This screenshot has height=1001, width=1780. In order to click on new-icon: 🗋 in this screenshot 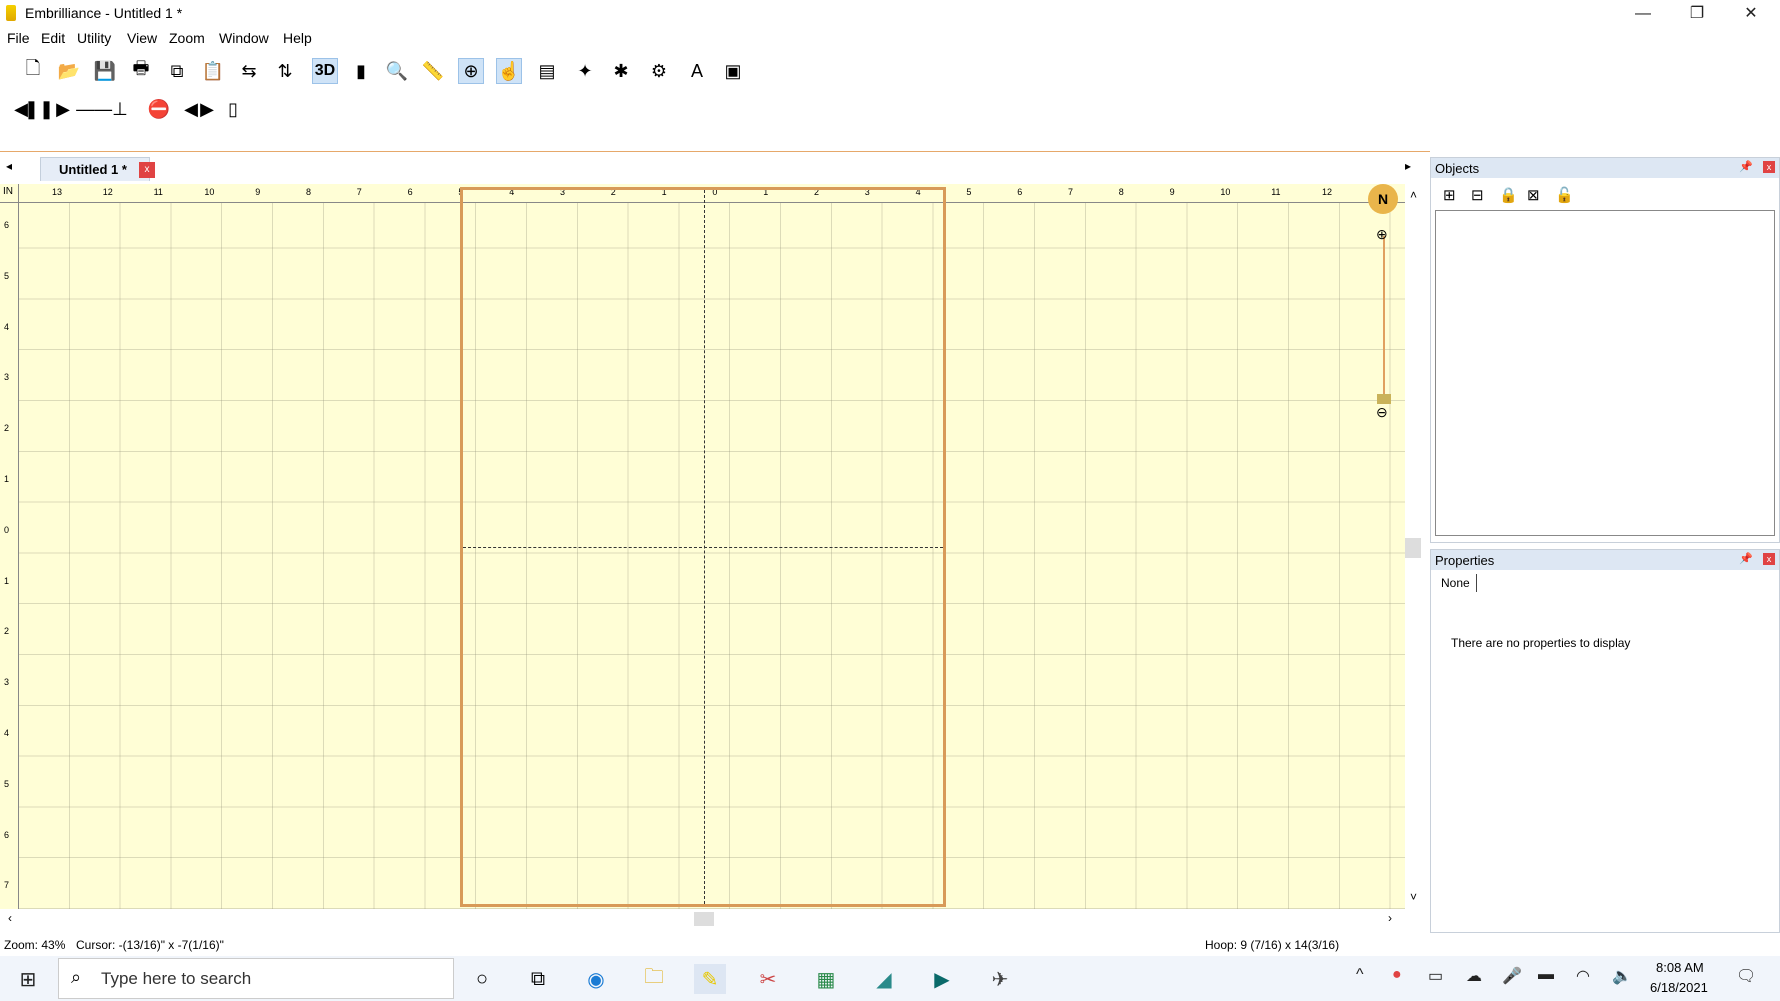, I will do `click(33, 71)`.